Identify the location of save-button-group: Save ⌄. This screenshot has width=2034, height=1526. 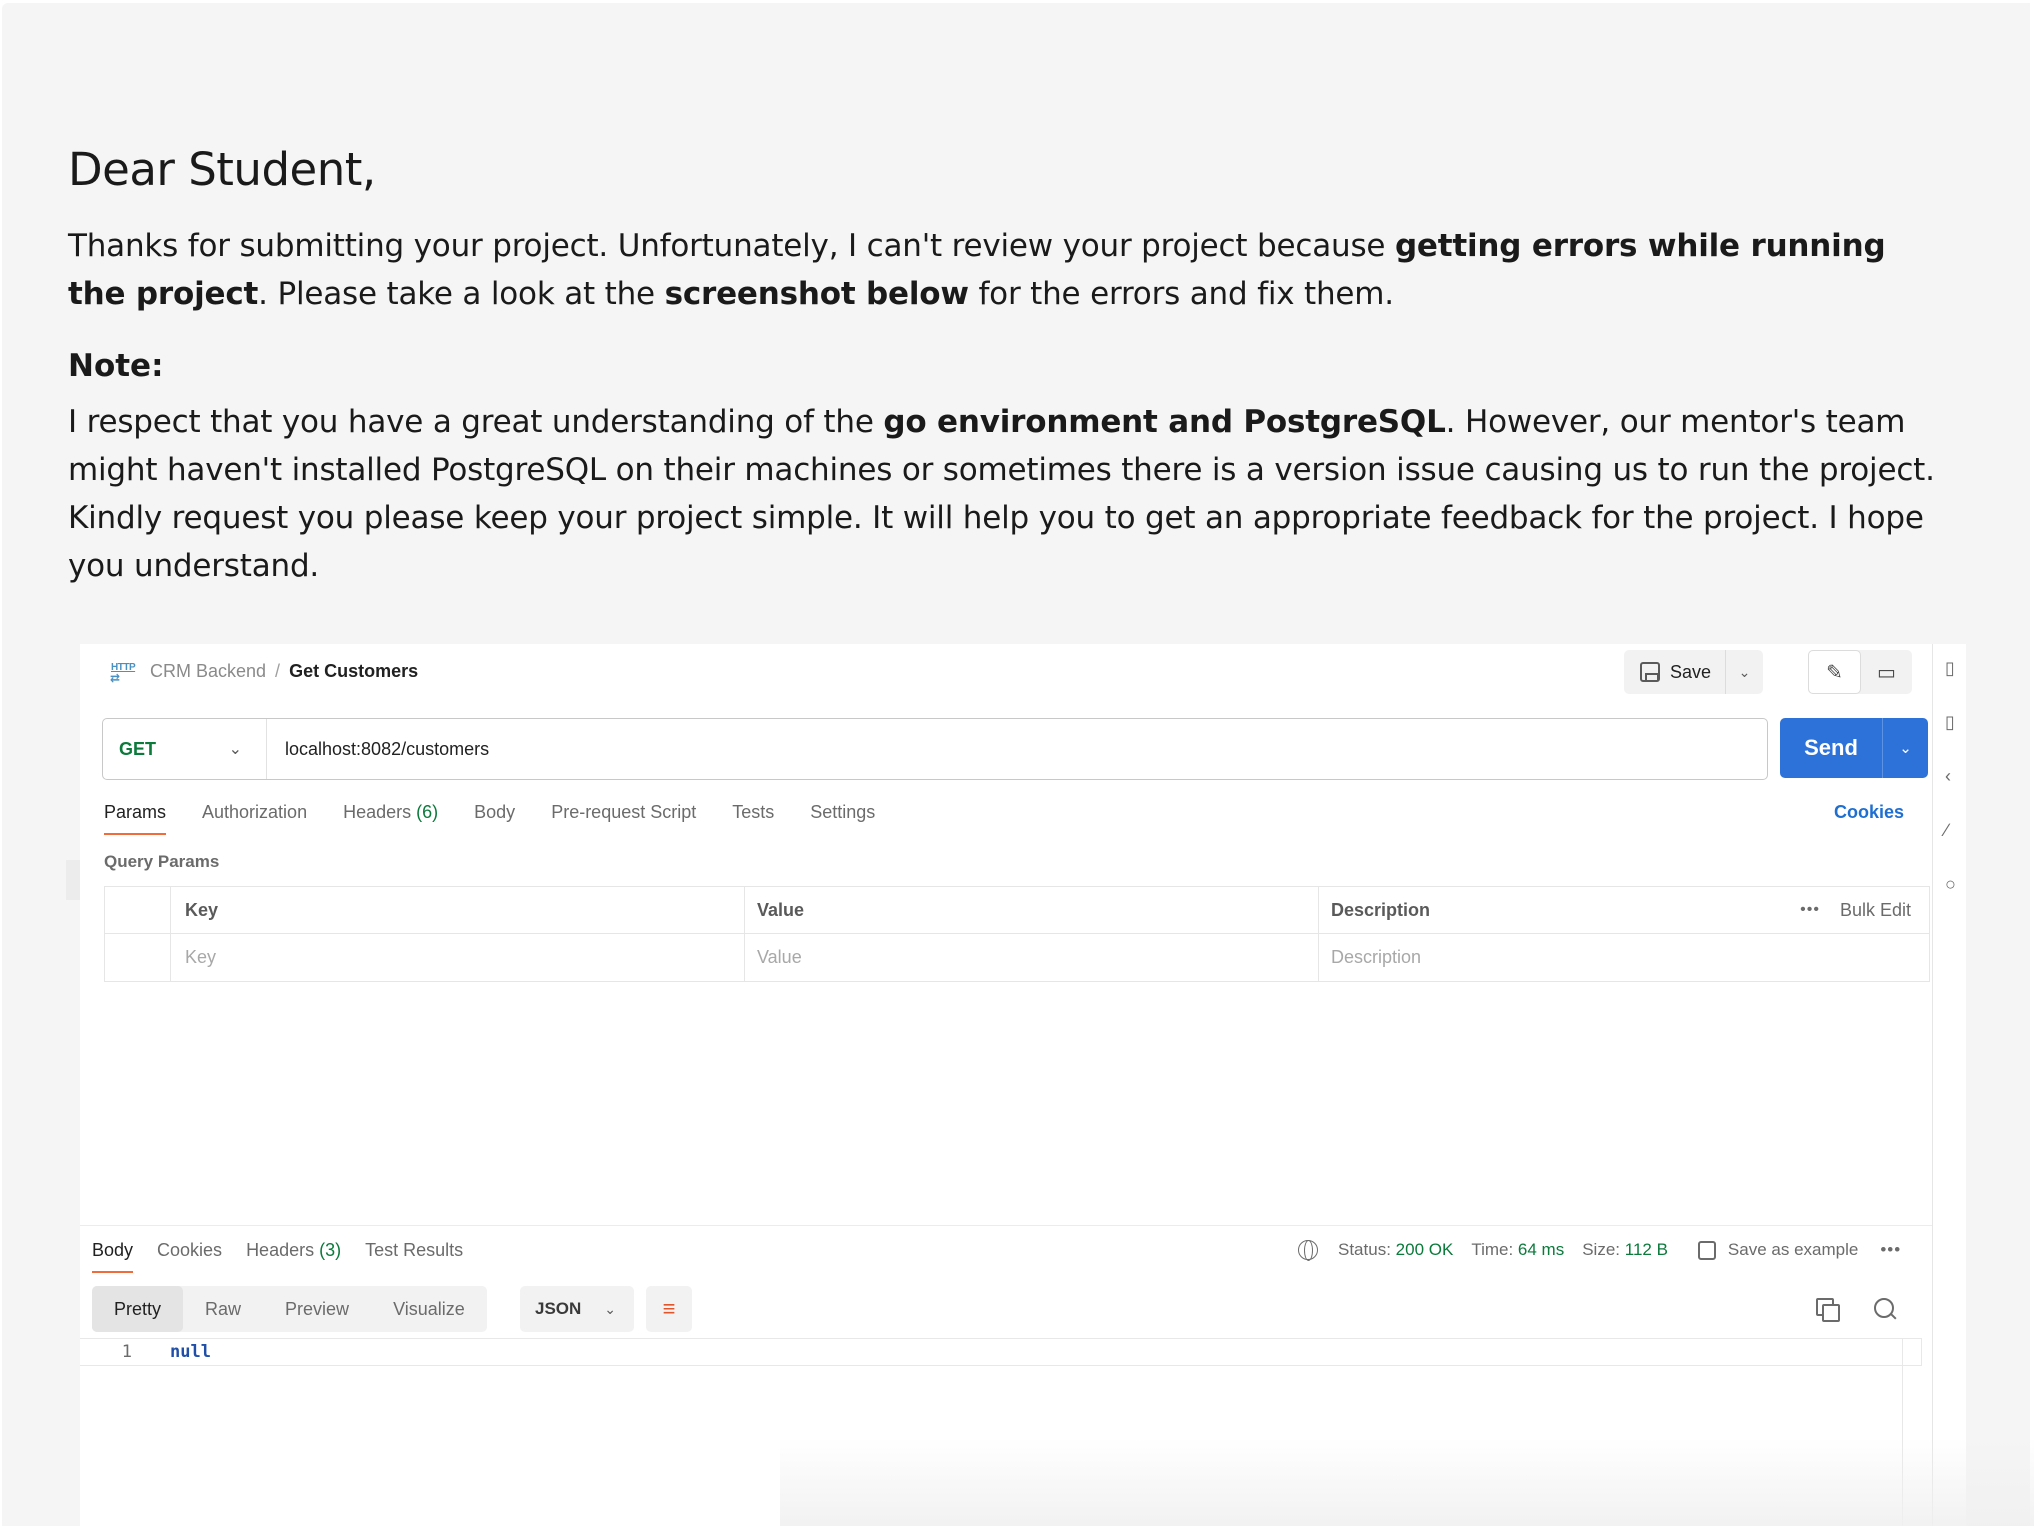
(1694, 672).